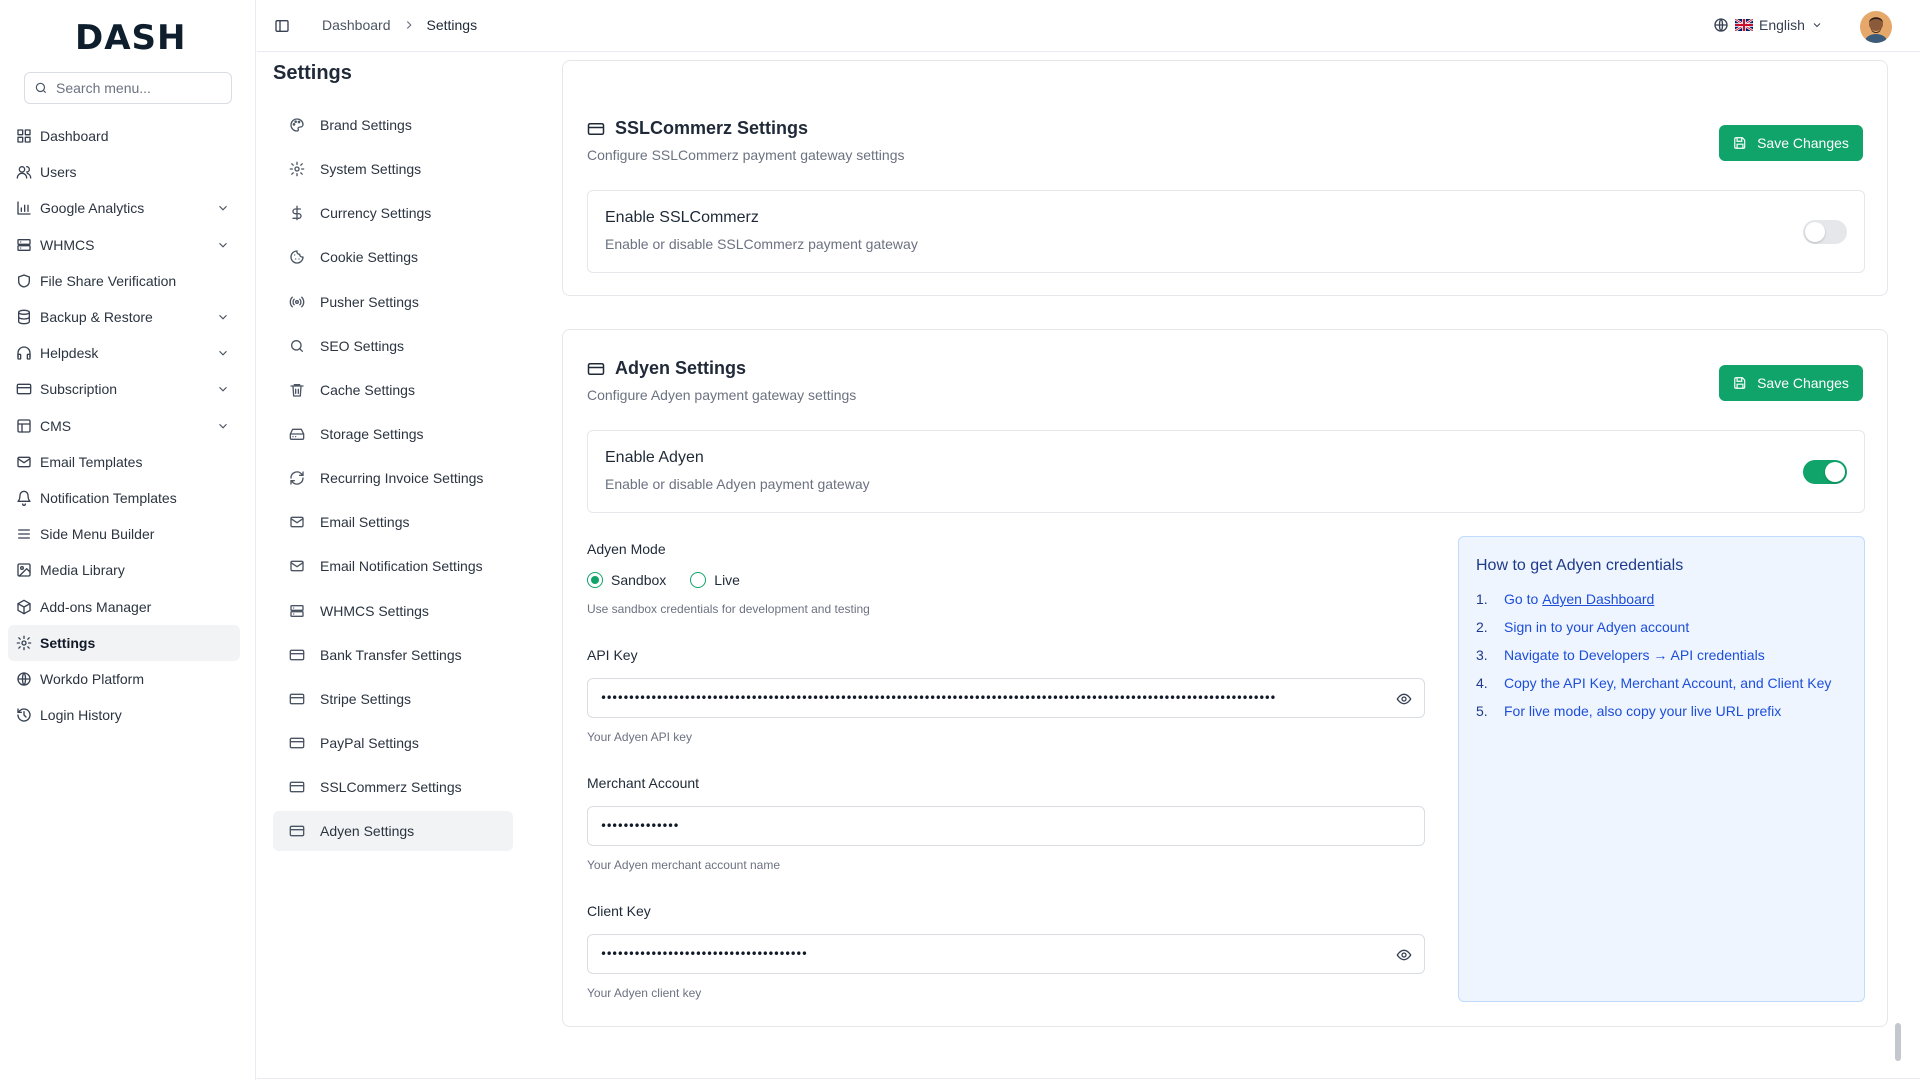  Describe the element at coordinates (1898, 1042) in the screenshot. I see `scrollbar-thumb` at that location.